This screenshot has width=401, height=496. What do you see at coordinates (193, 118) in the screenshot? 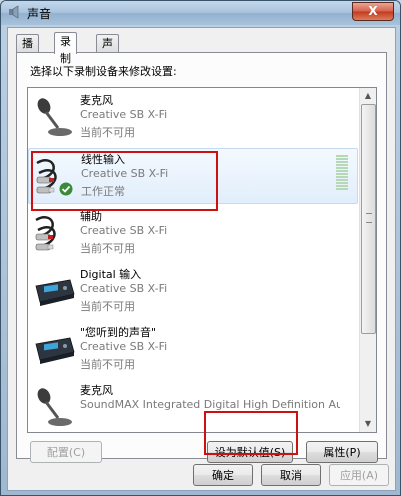
I see `list-item: 麦克风 Creative SB X-Fi 当前不可用` at bounding box center [193, 118].